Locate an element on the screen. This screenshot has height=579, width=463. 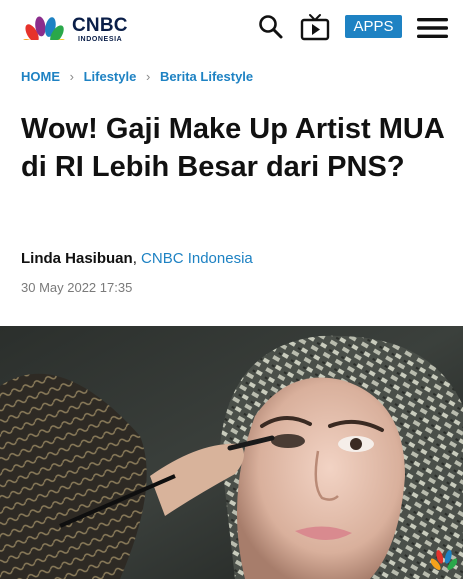
cnbc-watermark is located at coordinates (444, 560).